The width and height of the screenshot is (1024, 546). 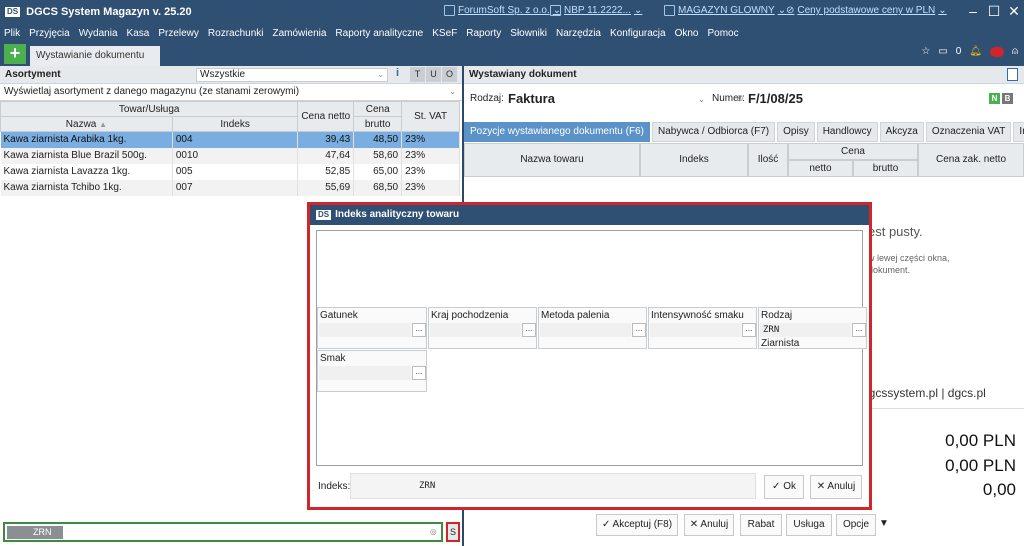 I want to click on menu-raporty: Raporty, so click(x=483, y=33).